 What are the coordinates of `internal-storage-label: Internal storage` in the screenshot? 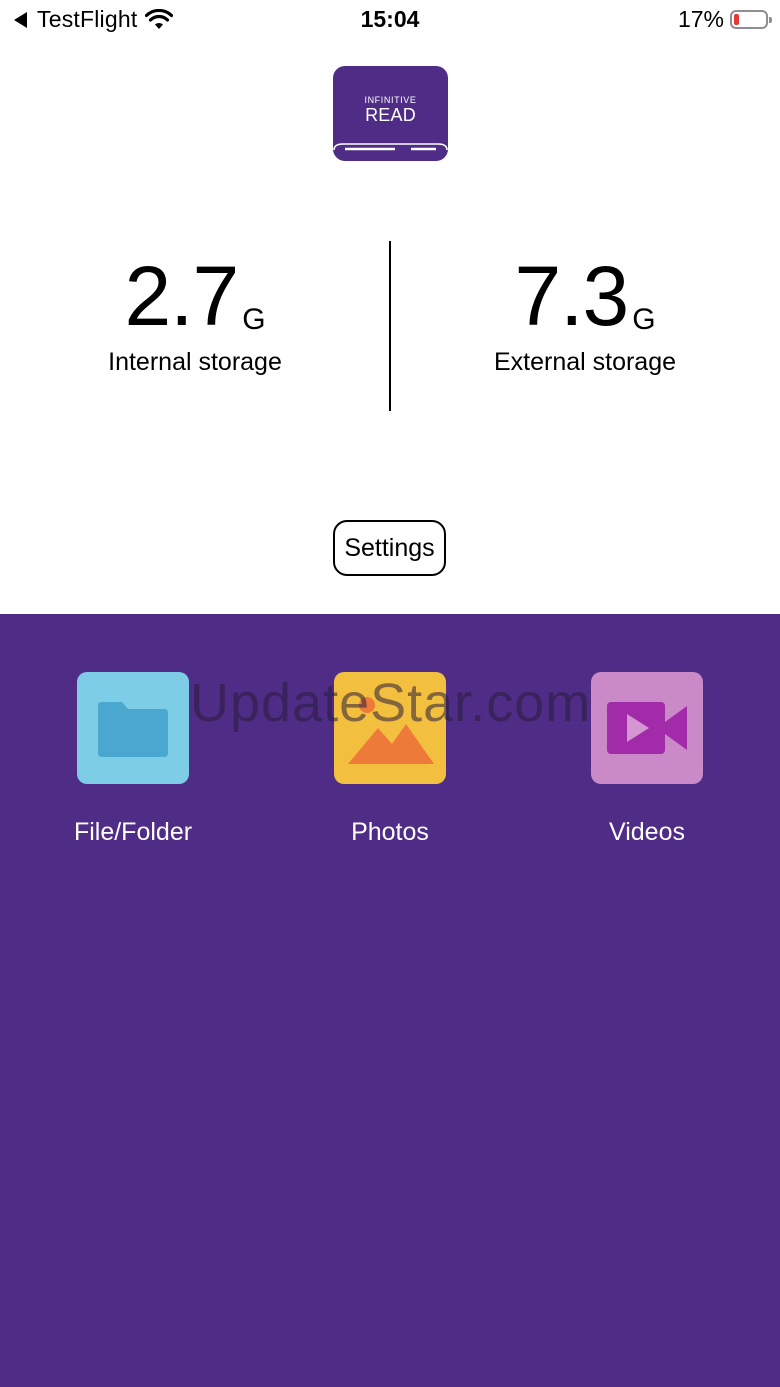 It's located at (195, 362).